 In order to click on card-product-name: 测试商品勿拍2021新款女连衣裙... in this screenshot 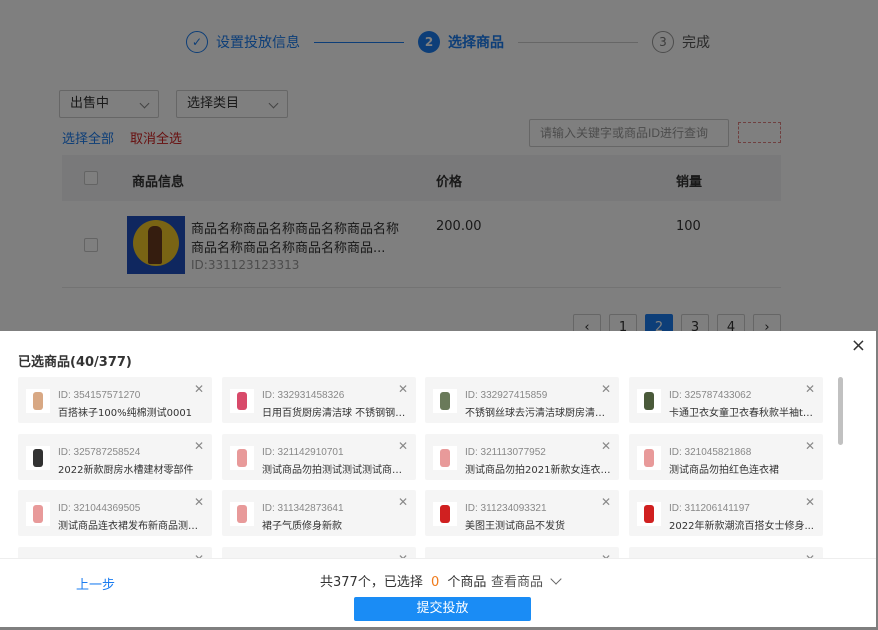, I will do `click(538, 470)`.